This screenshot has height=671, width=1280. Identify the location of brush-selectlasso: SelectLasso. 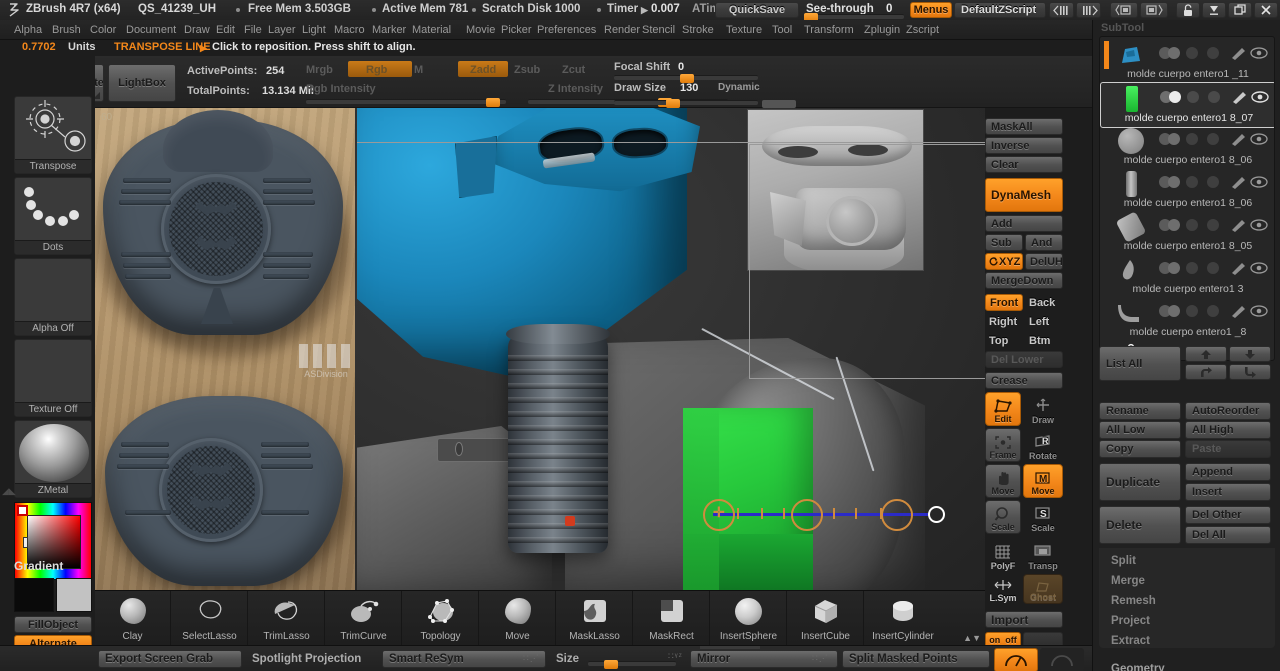
(210, 618).